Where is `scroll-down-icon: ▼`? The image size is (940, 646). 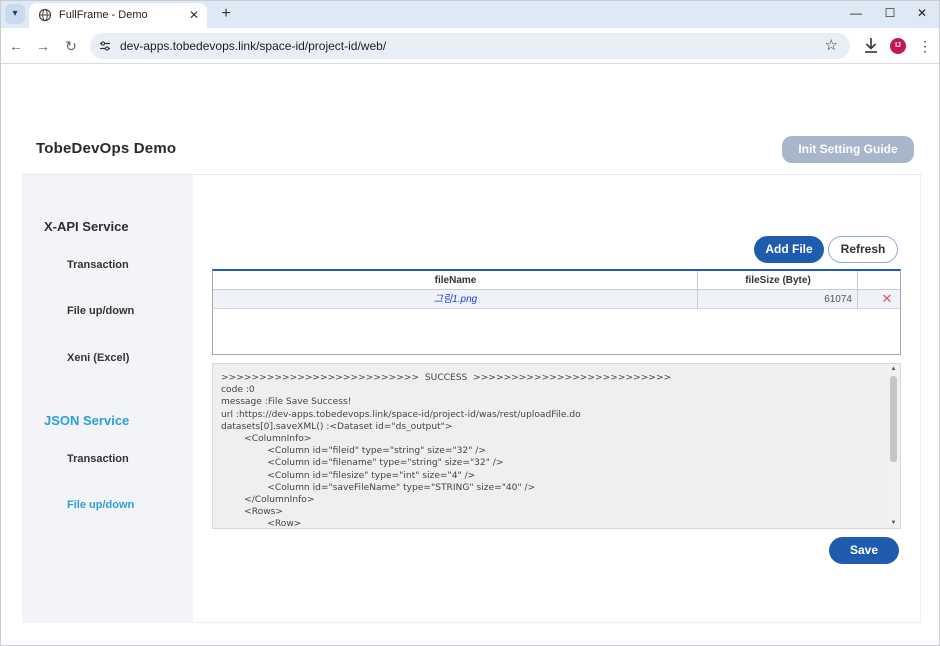 scroll-down-icon: ▼ is located at coordinates (893, 523).